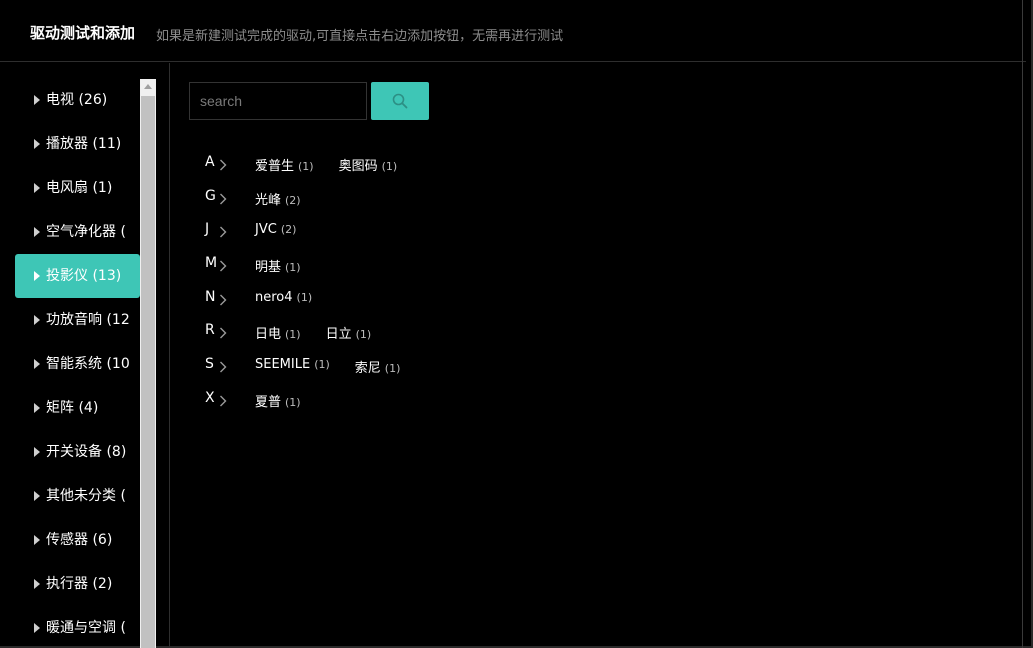  What do you see at coordinates (210, 397) in the screenshot?
I see `group-letter: X` at bounding box center [210, 397].